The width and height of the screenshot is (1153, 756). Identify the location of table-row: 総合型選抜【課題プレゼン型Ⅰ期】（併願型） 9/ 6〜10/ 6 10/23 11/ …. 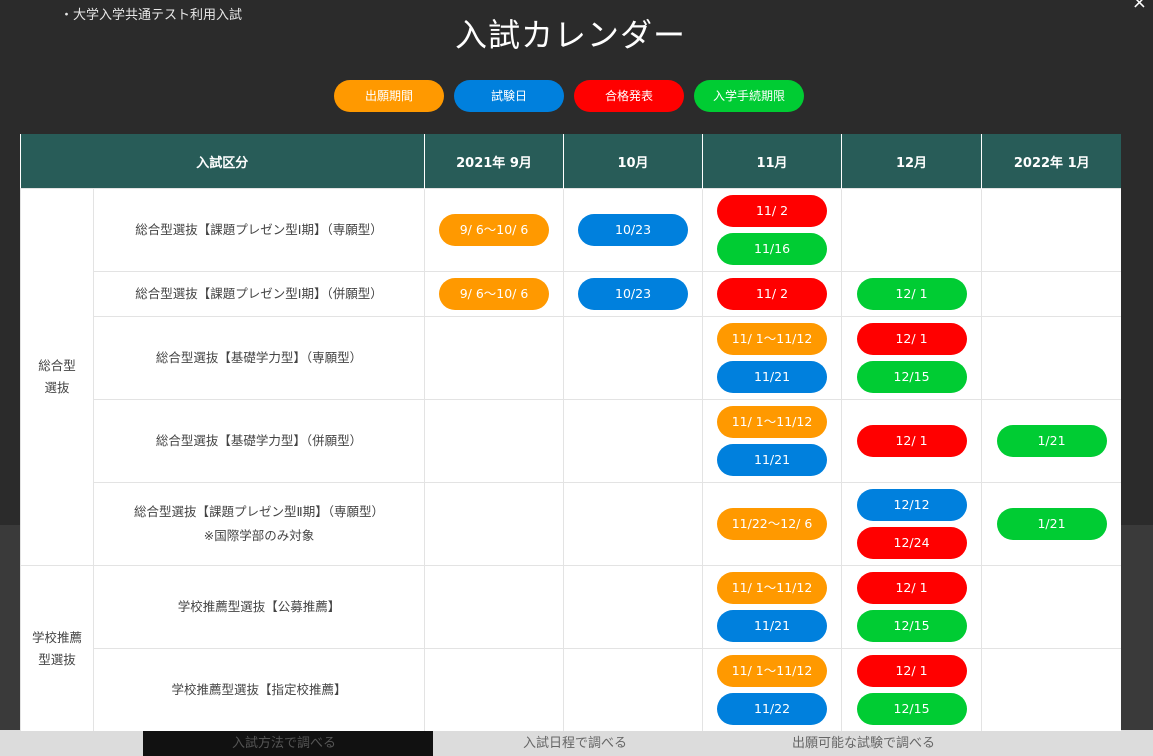
(571, 294).